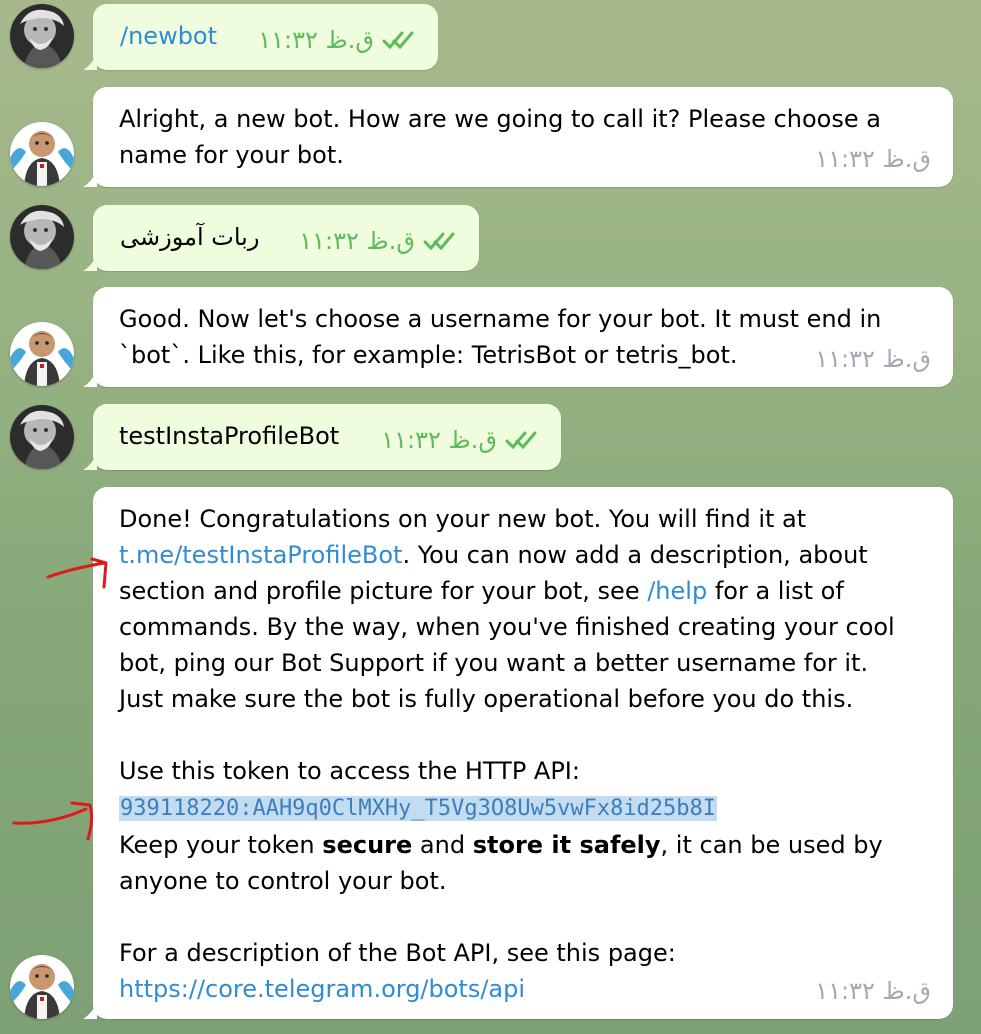 This screenshot has height=1034, width=981. Describe the element at coordinates (168, 36) in the screenshot. I see `message-text: /newbot` at that location.